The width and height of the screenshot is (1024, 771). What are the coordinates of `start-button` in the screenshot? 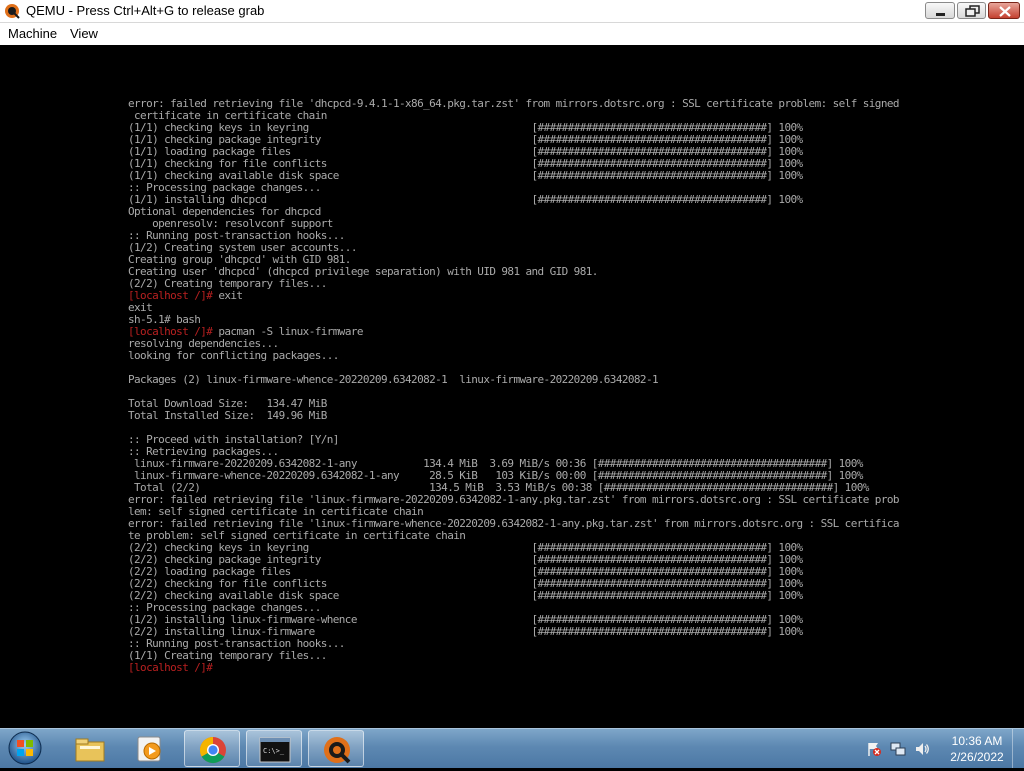 It's located at (25, 748).